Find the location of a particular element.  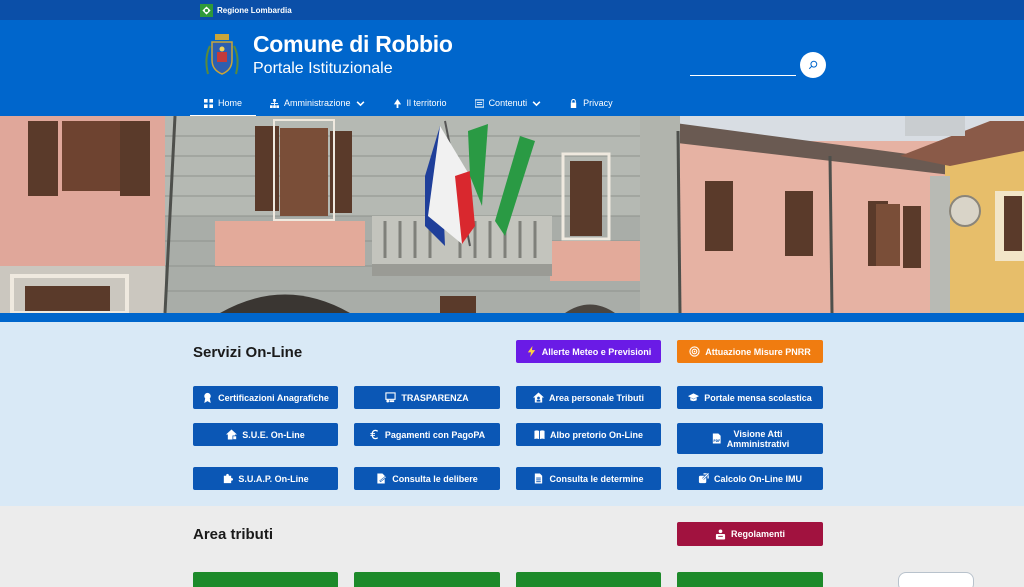

graduation-cap-icon is located at coordinates (694, 397).